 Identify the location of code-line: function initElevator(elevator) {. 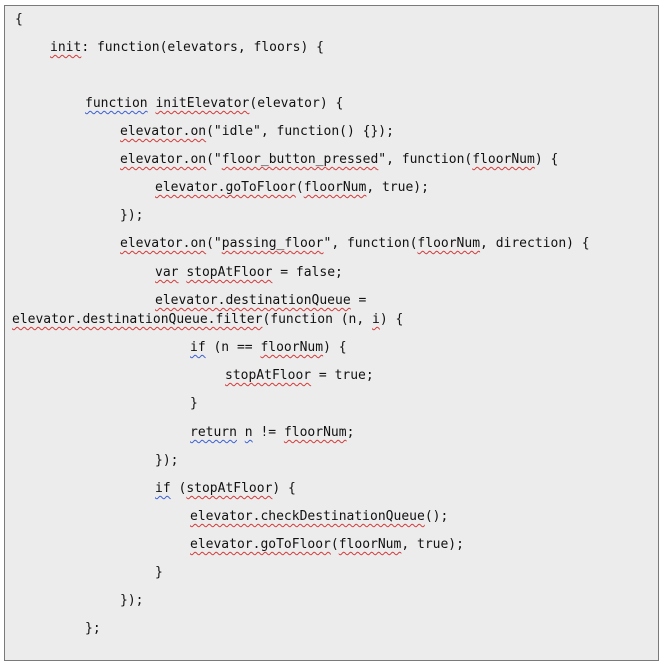
(214, 104).